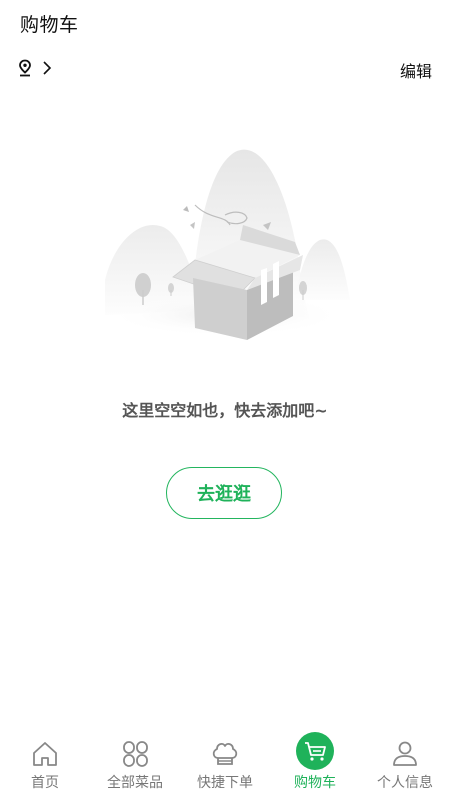 This screenshot has height=800, width=450. What do you see at coordinates (225, 769) in the screenshot?
I see `tab-quick-order: 快捷下单` at bounding box center [225, 769].